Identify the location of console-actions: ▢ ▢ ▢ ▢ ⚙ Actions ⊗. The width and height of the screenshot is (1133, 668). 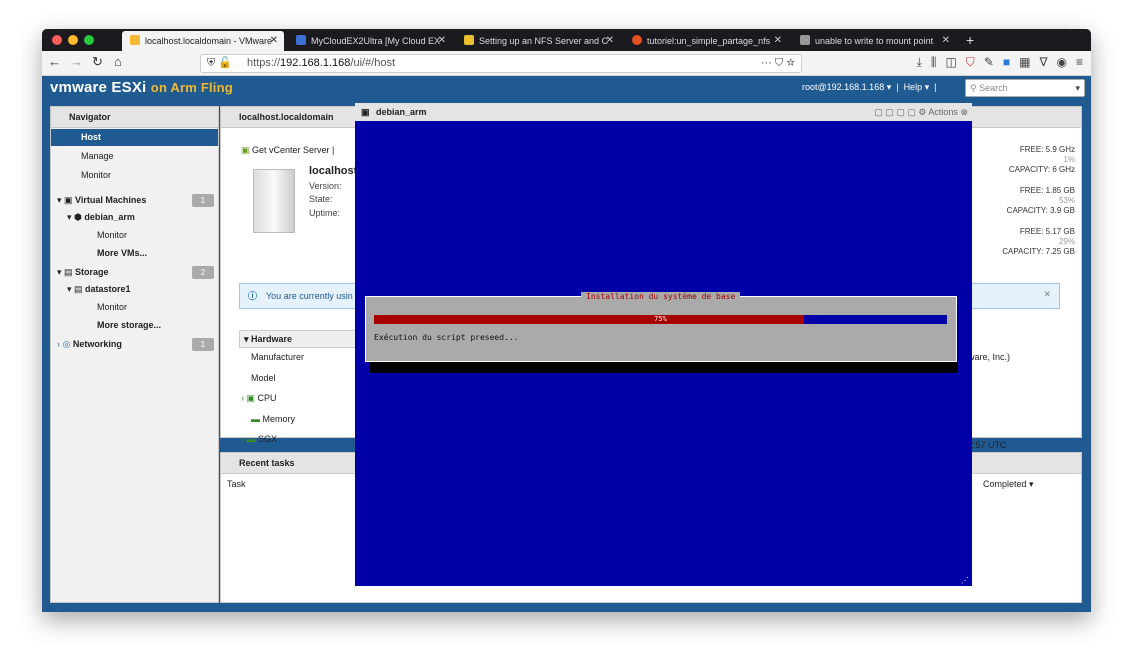
(921, 112).